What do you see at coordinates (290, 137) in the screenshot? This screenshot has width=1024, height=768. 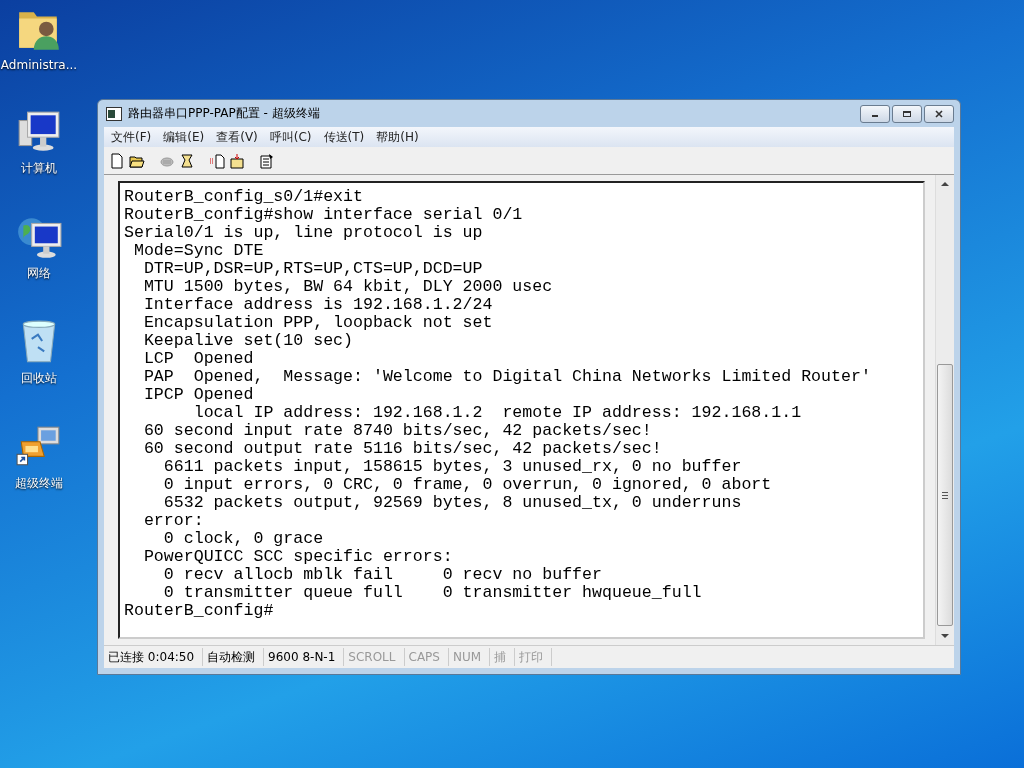 I see `menu-item: 呼叫(C)` at bounding box center [290, 137].